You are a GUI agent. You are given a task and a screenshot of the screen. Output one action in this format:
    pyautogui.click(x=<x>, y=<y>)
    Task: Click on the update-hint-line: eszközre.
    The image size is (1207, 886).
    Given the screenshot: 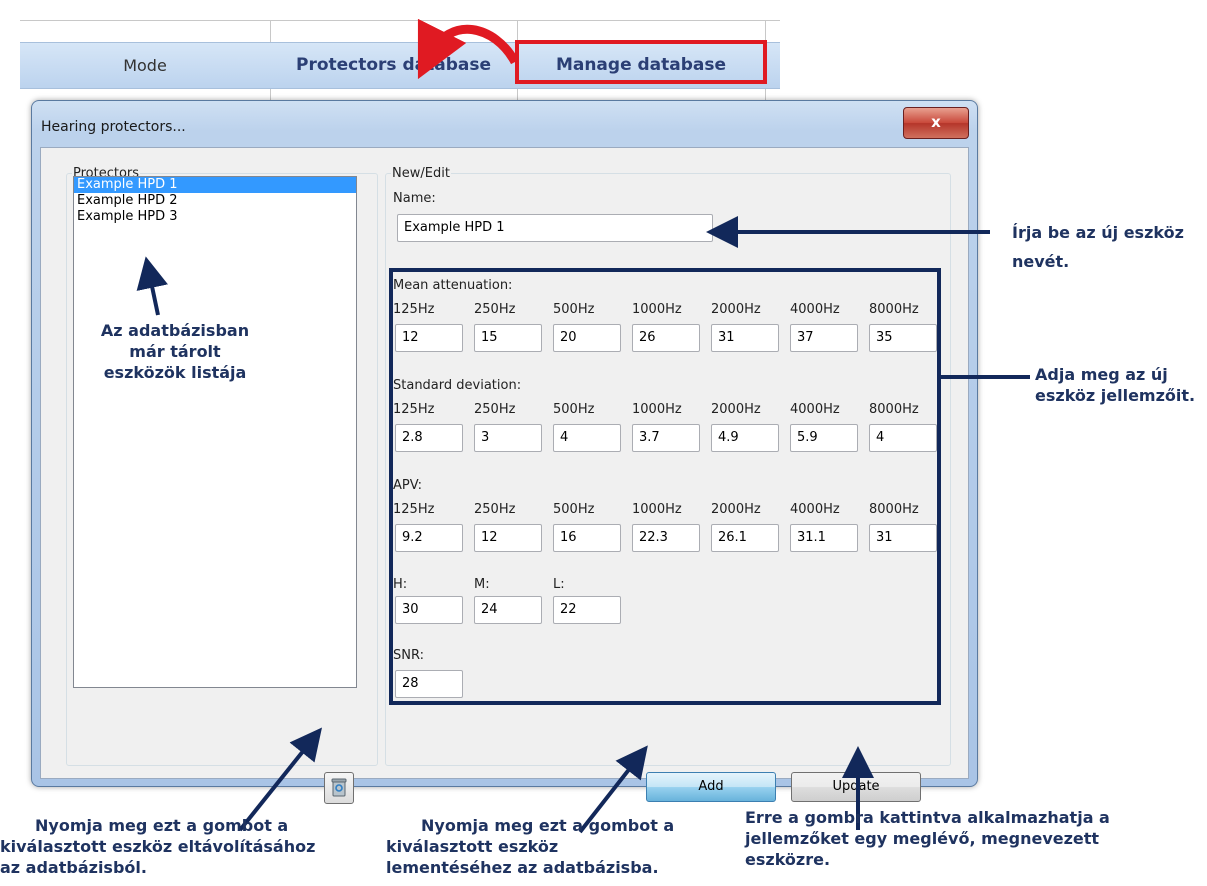 What is the action you would take?
    pyautogui.click(x=788, y=859)
    